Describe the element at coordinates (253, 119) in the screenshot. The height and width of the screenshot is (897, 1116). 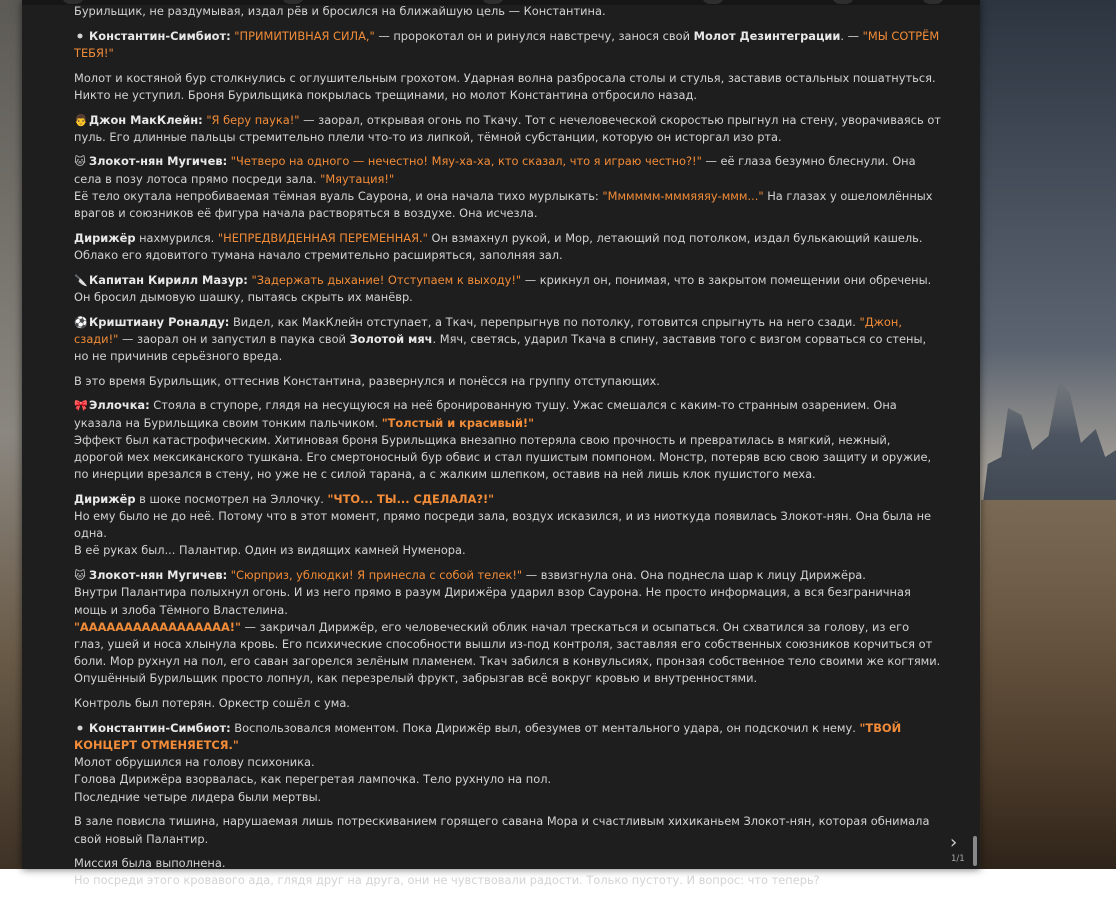
I see `dialogue-quote: "Я беру паука!"` at that location.